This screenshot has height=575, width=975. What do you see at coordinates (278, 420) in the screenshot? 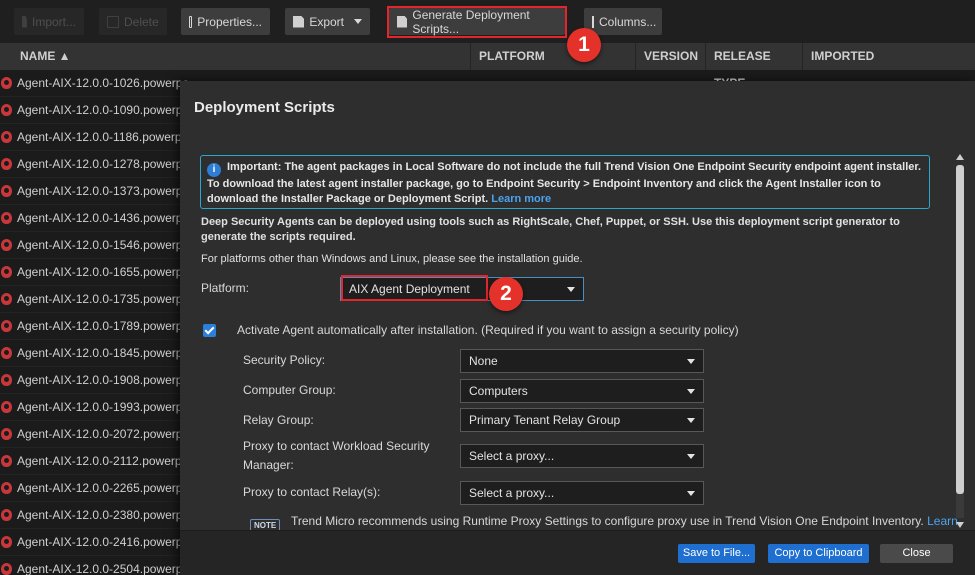
I see `relay-group-label: Relay Group:` at bounding box center [278, 420].